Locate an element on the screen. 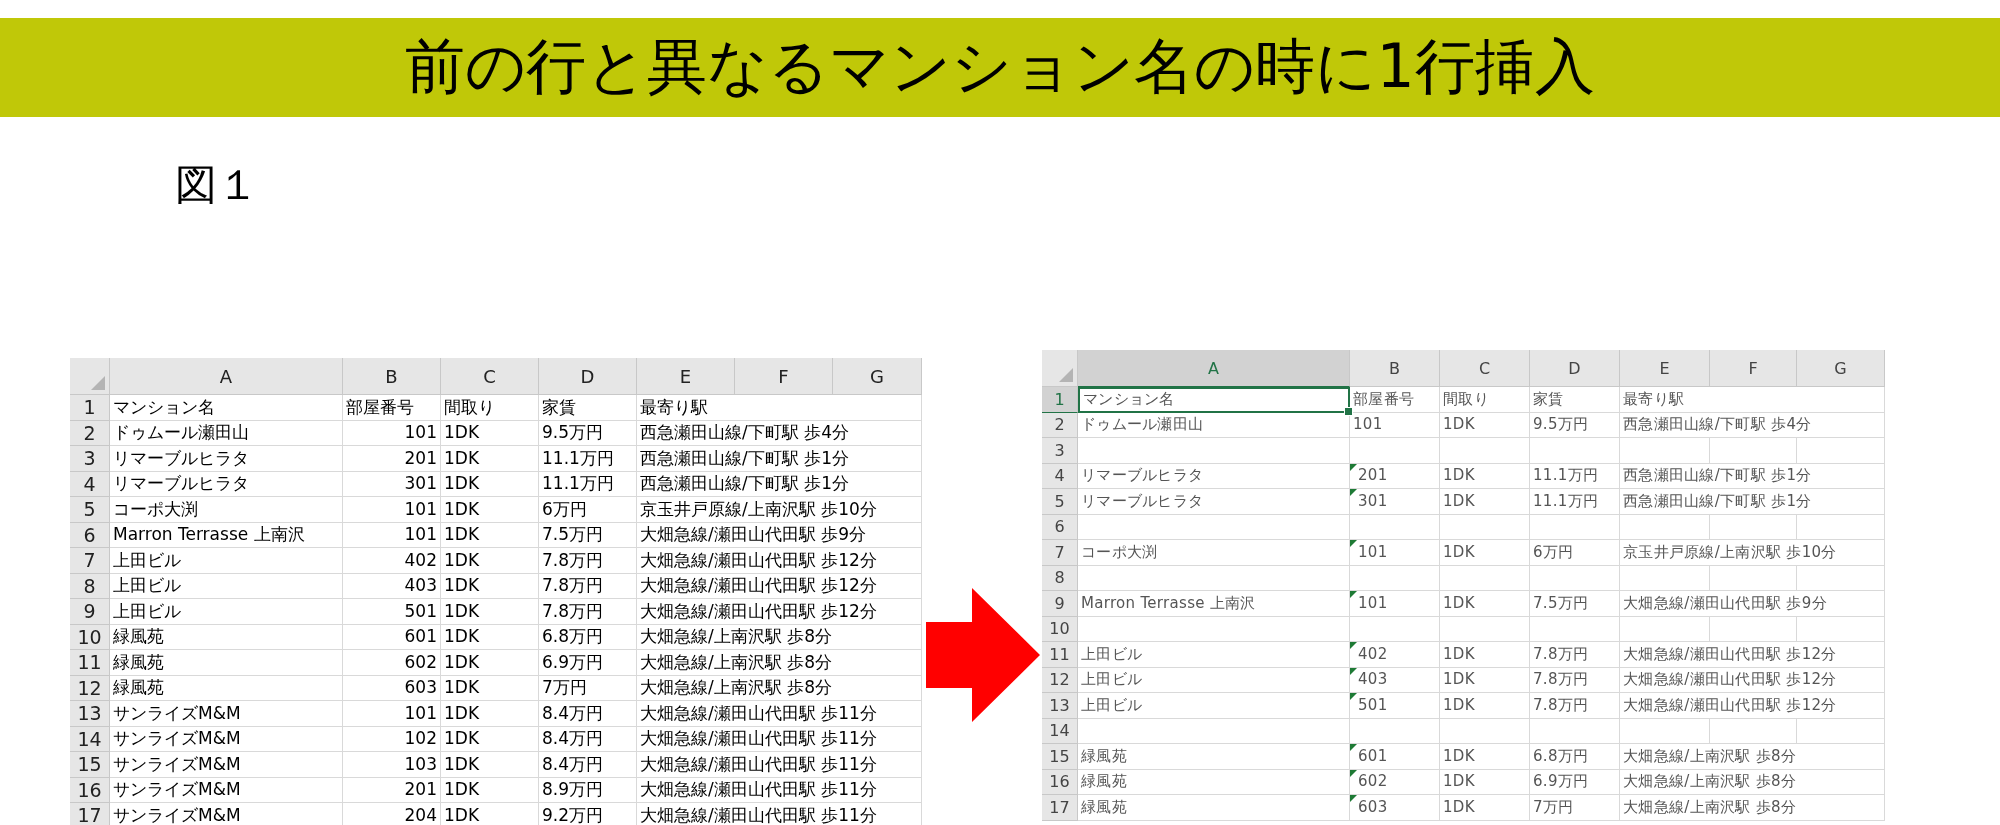 This screenshot has width=2000, height=825. column-header: C is located at coordinates (1485, 368).